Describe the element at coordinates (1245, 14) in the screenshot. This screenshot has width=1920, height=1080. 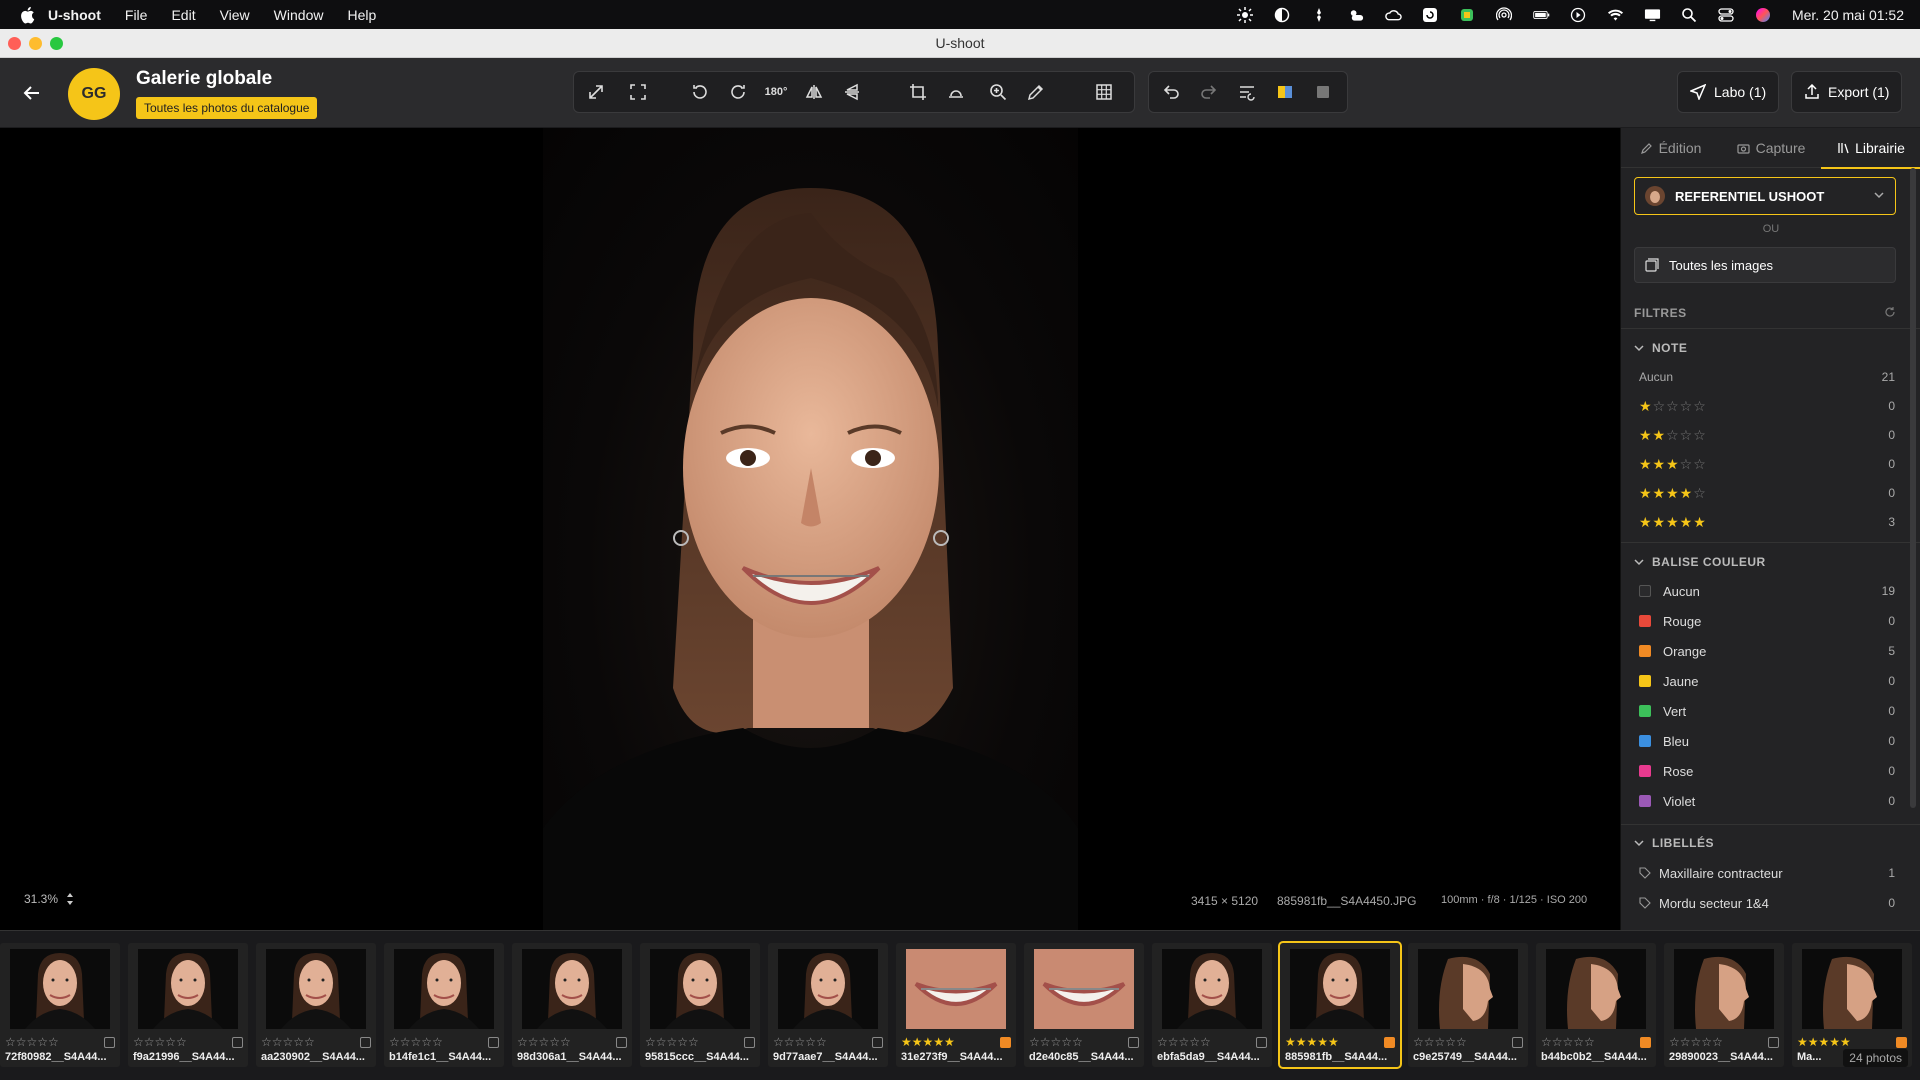
I see `brightness-icon` at that location.